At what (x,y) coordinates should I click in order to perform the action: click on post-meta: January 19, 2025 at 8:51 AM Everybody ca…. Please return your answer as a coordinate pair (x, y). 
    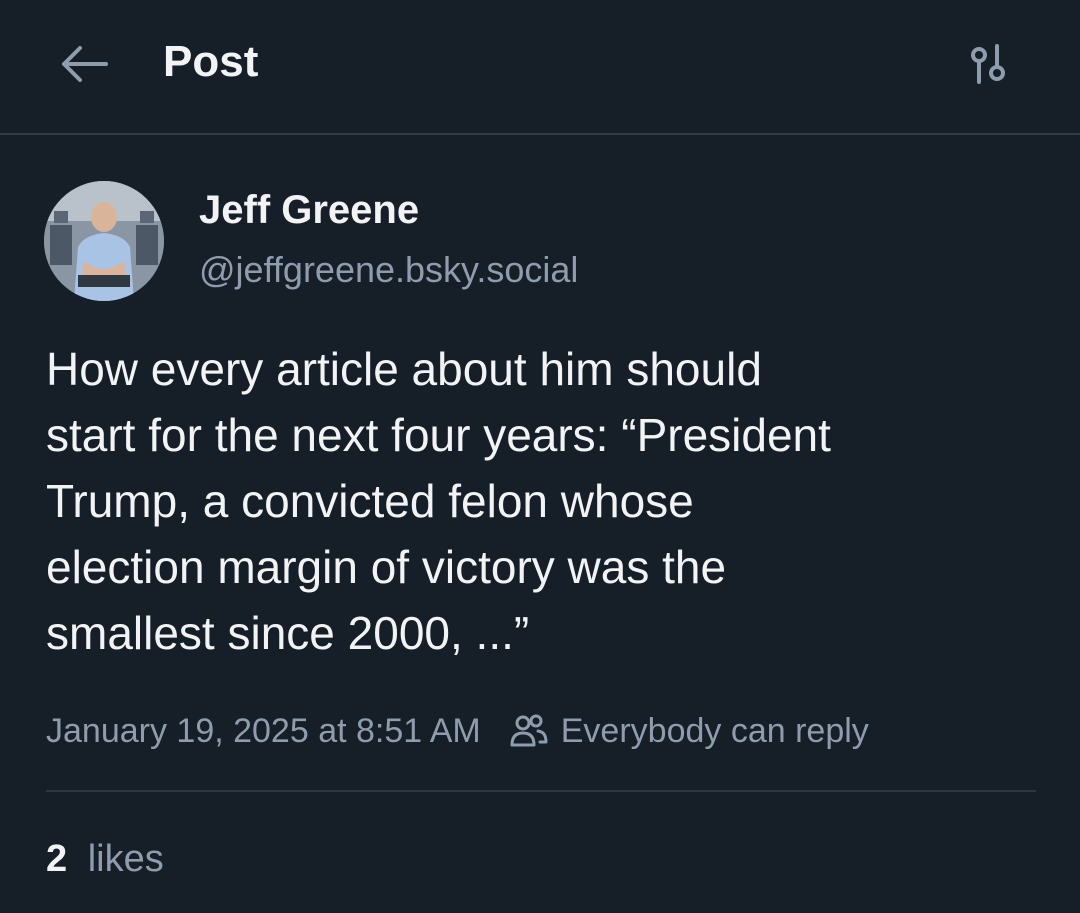
    Looking at the image, I should click on (457, 731).